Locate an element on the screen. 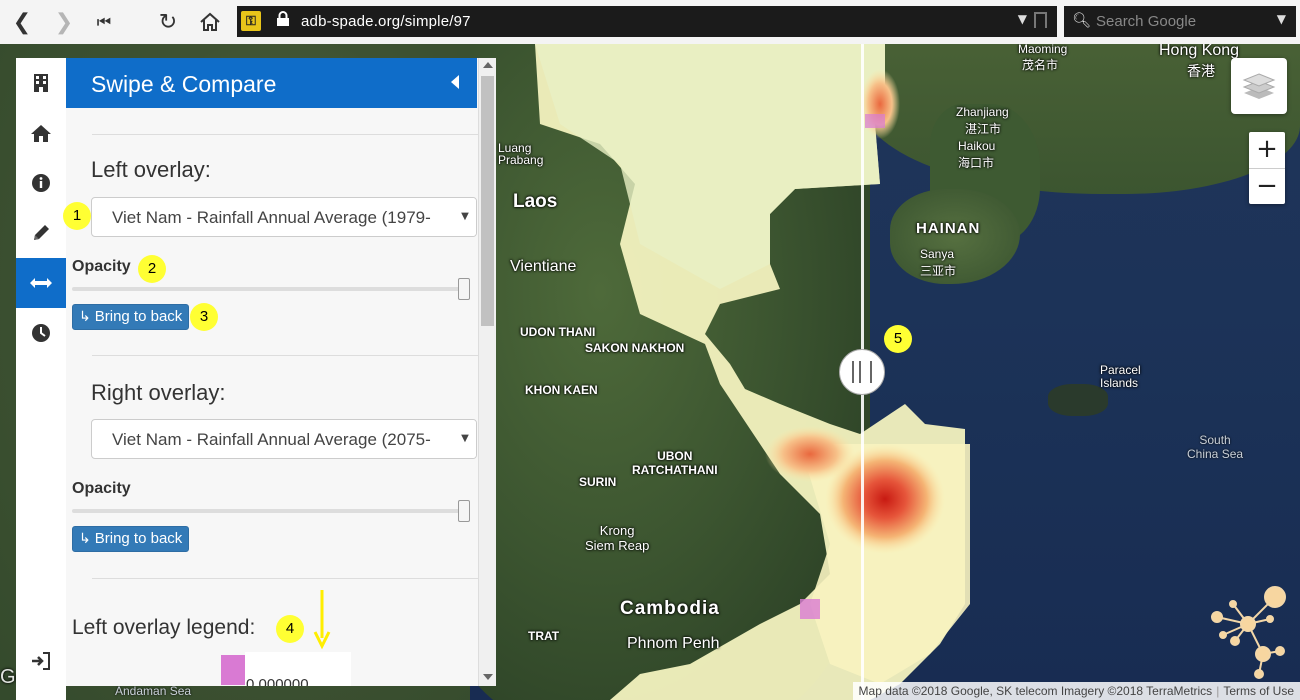  zoom-control: + − is located at coordinates (1267, 168).